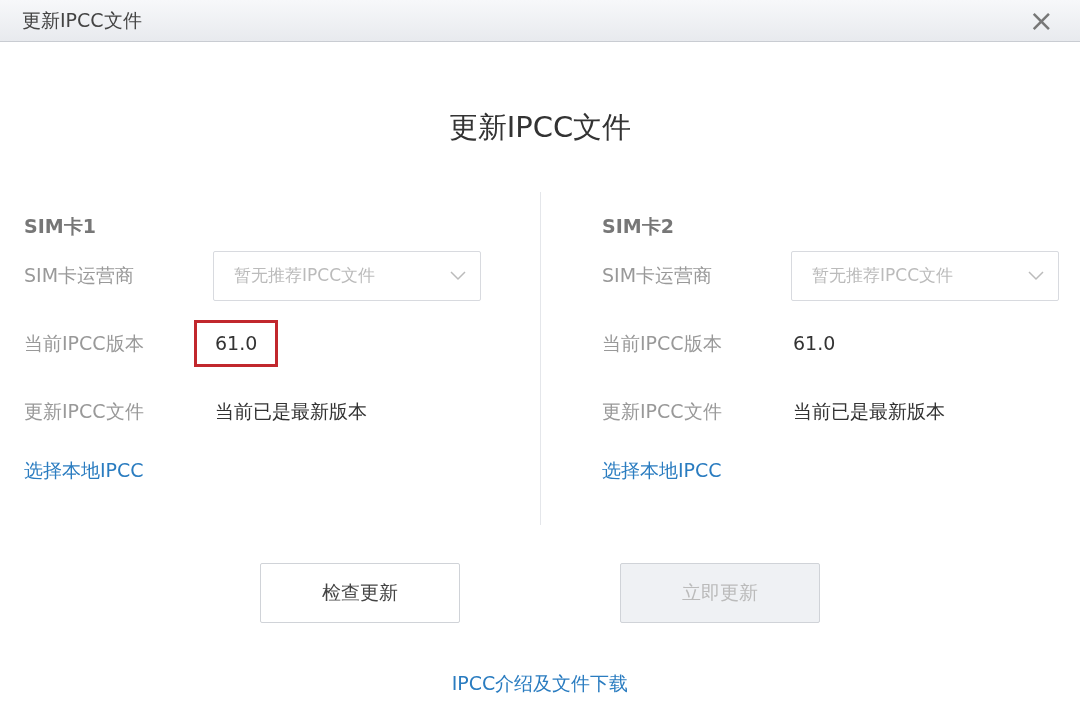 The image size is (1080, 727). Describe the element at coordinates (638, 225) in the screenshot. I see `sim-title: SIM卡2` at that location.